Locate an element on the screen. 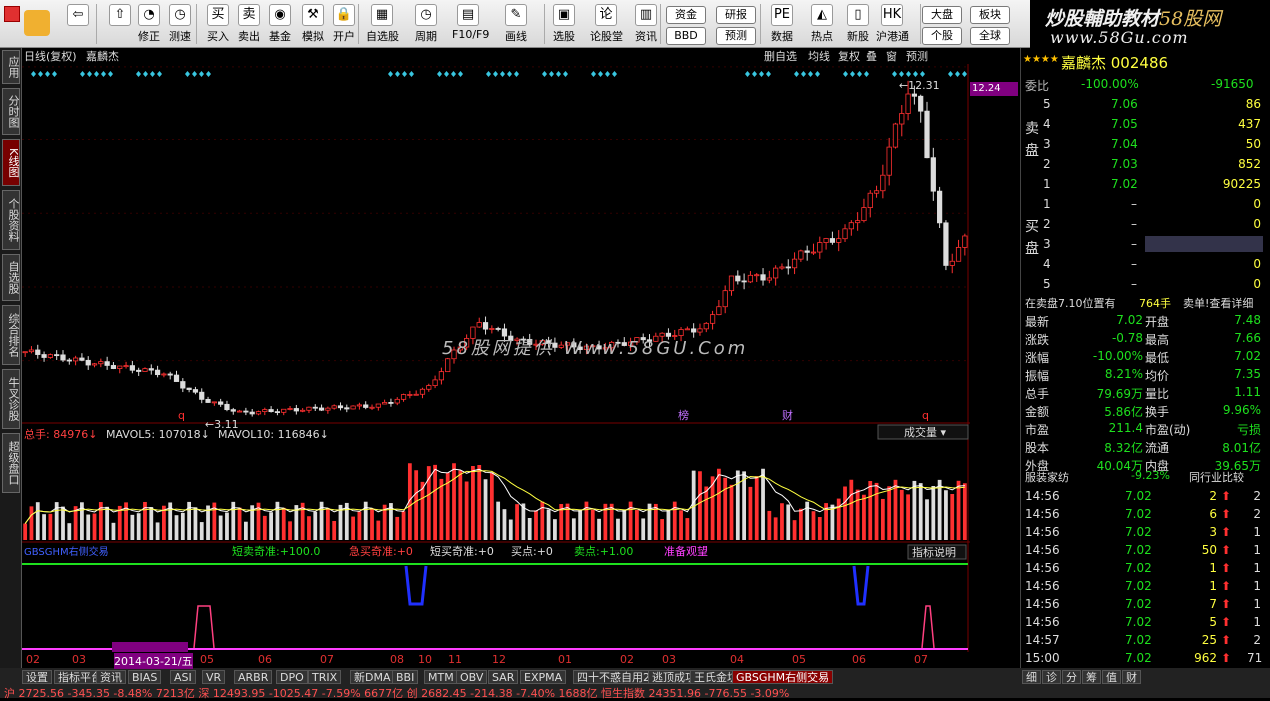  toolbar-forum-button: 论论股堂 is located at coordinates (606, 24).